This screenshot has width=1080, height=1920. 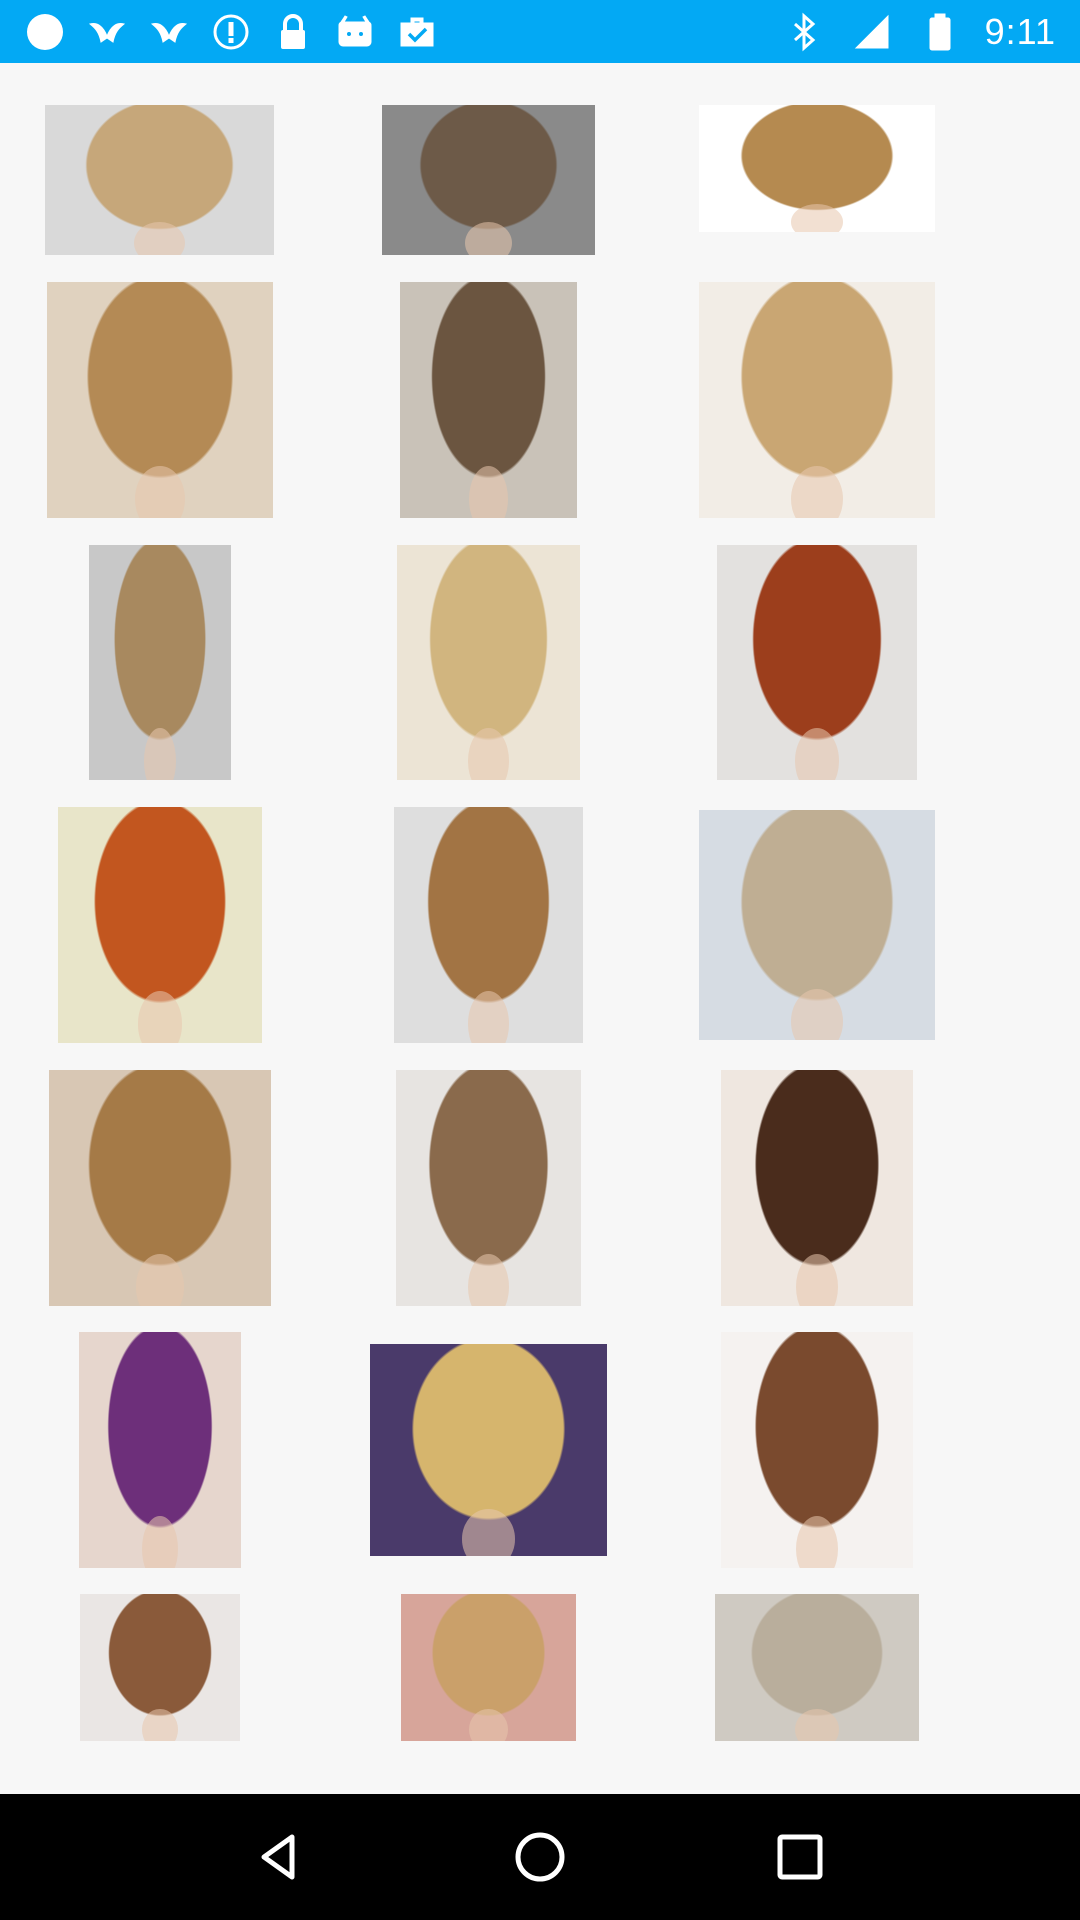 I want to click on alert-icon, so click(x=231, y=32).